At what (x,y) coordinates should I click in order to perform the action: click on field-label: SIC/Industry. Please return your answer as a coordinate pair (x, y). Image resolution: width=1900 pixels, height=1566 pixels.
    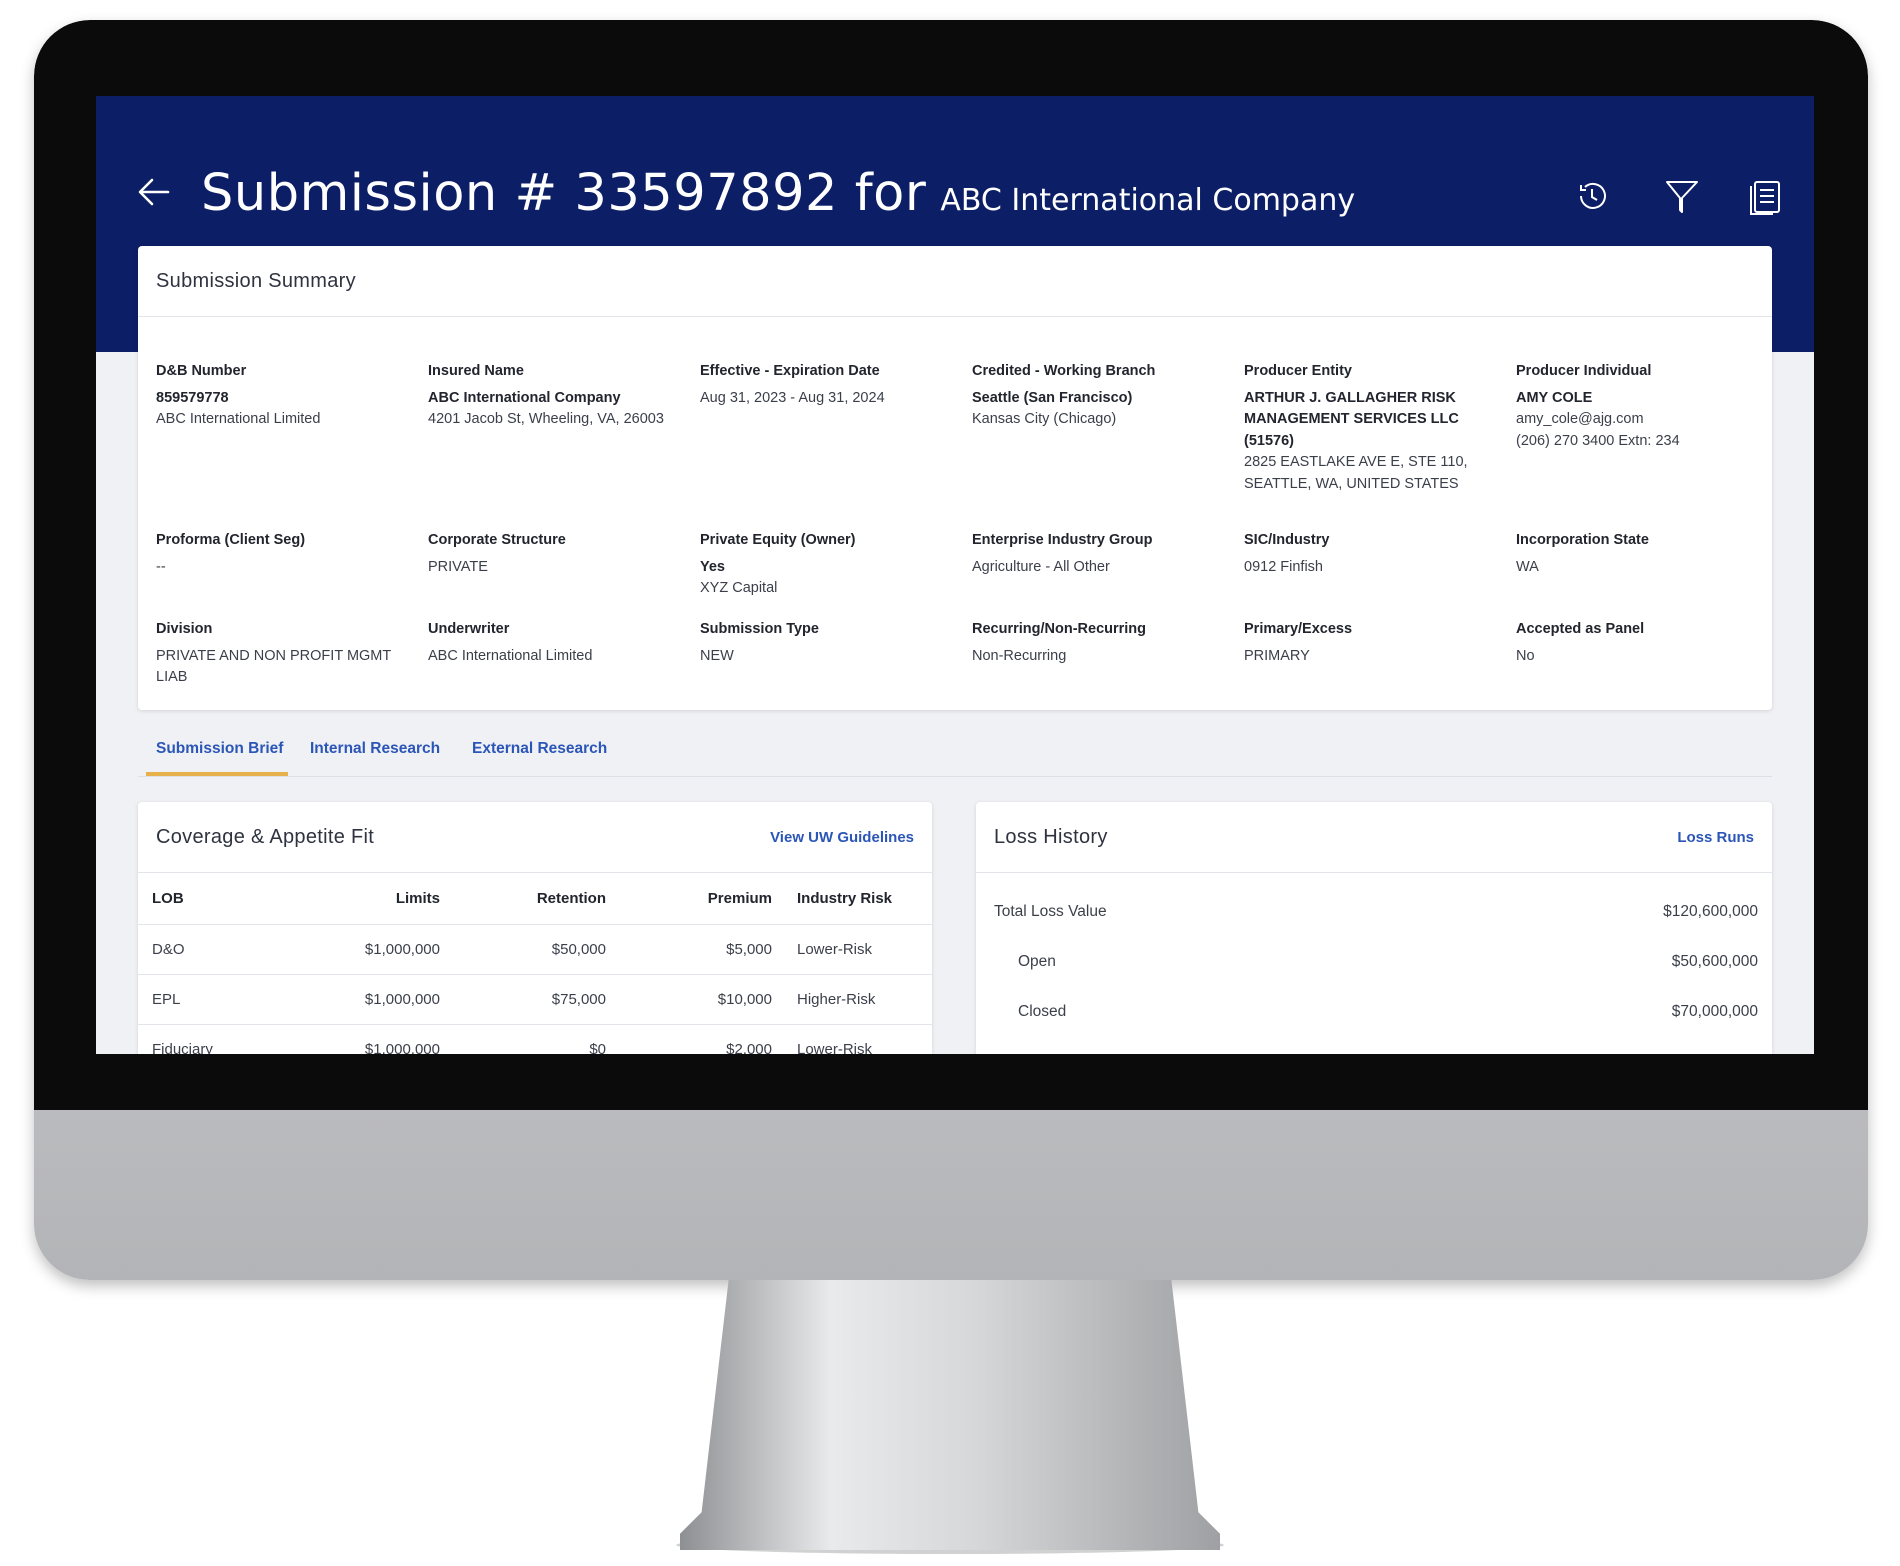
    Looking at the image, I should click on (1287, 540).